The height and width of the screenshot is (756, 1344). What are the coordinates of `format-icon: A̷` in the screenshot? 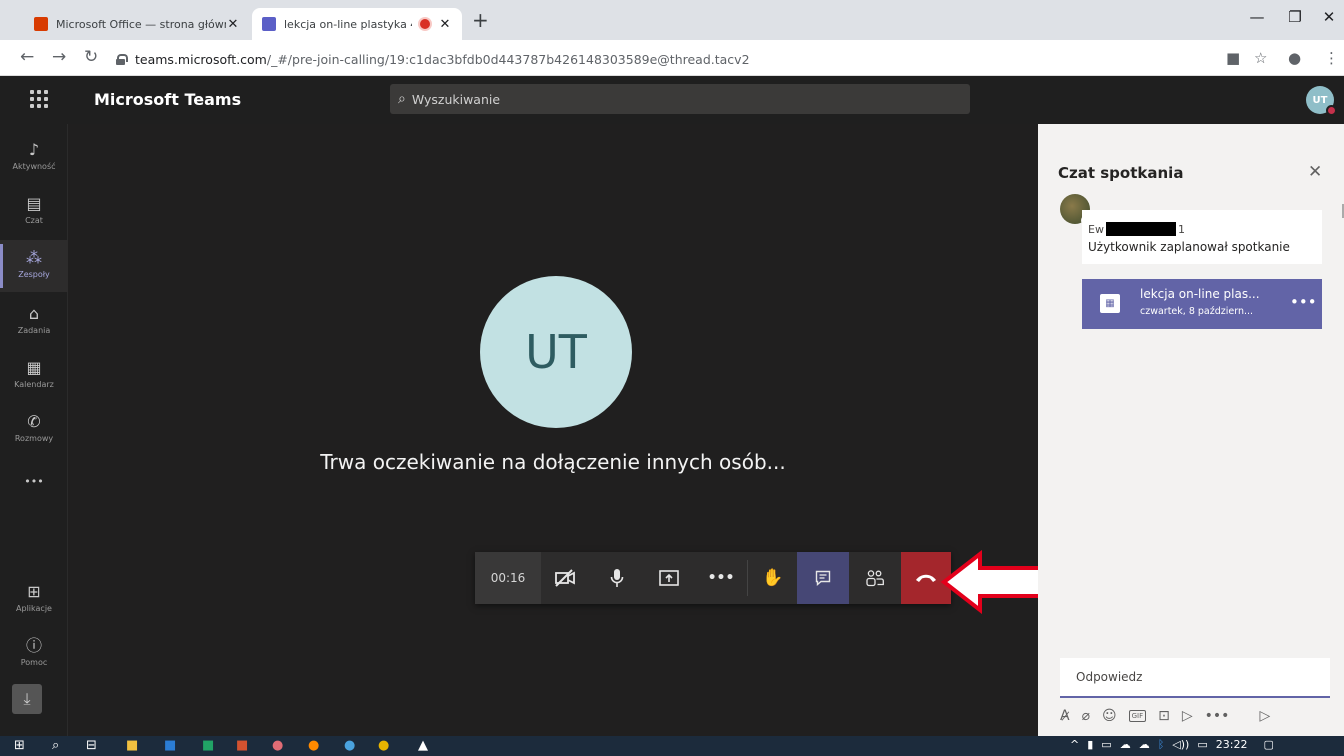 It's located at (1065, 716).